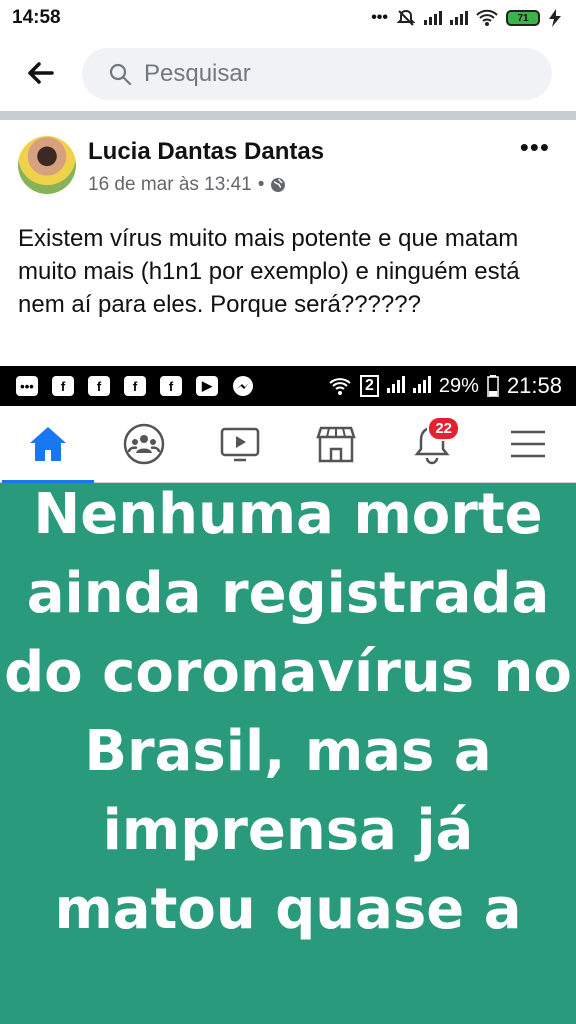  I want to click on back-arrow-svg, so click(41, 72).